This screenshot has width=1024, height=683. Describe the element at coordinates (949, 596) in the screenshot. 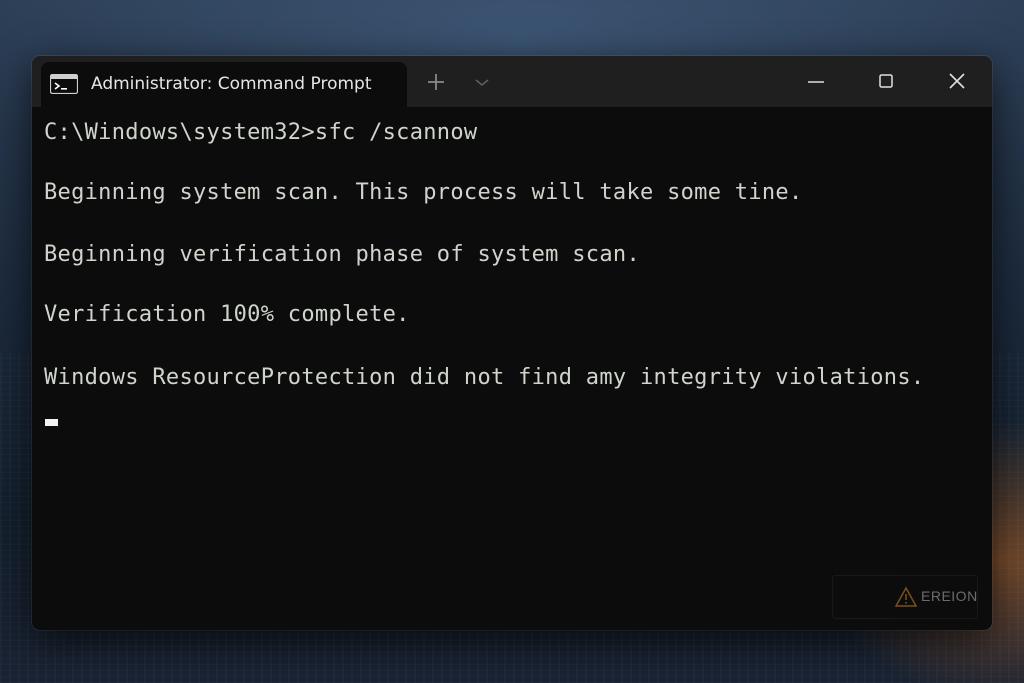

I see `watermark-text: EREION` at that location.